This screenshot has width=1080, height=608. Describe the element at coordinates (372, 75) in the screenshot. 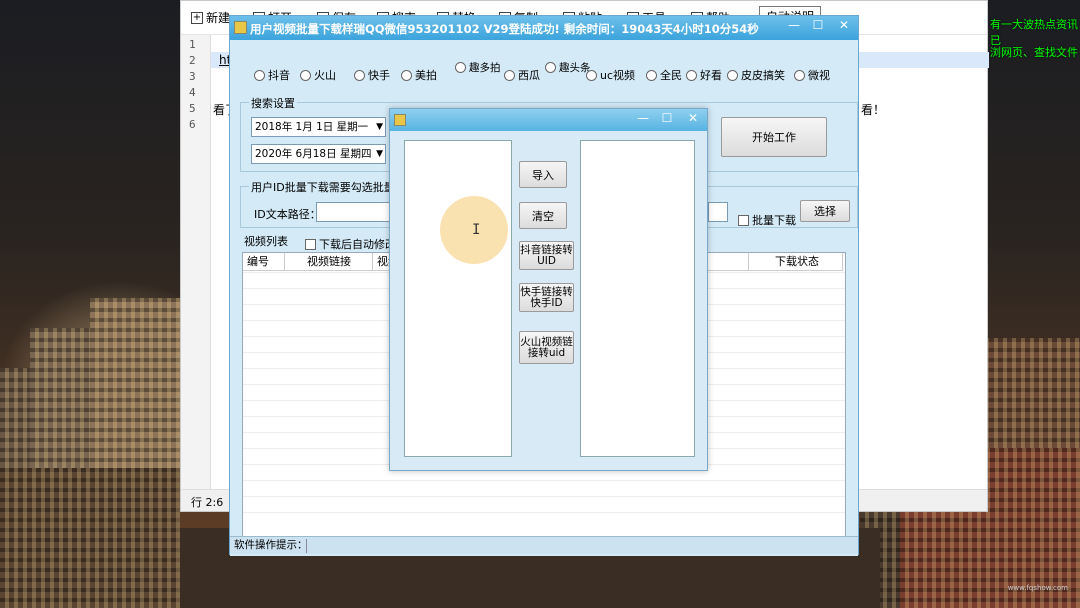

I see `radio-kuaishou: 快手` at that location.